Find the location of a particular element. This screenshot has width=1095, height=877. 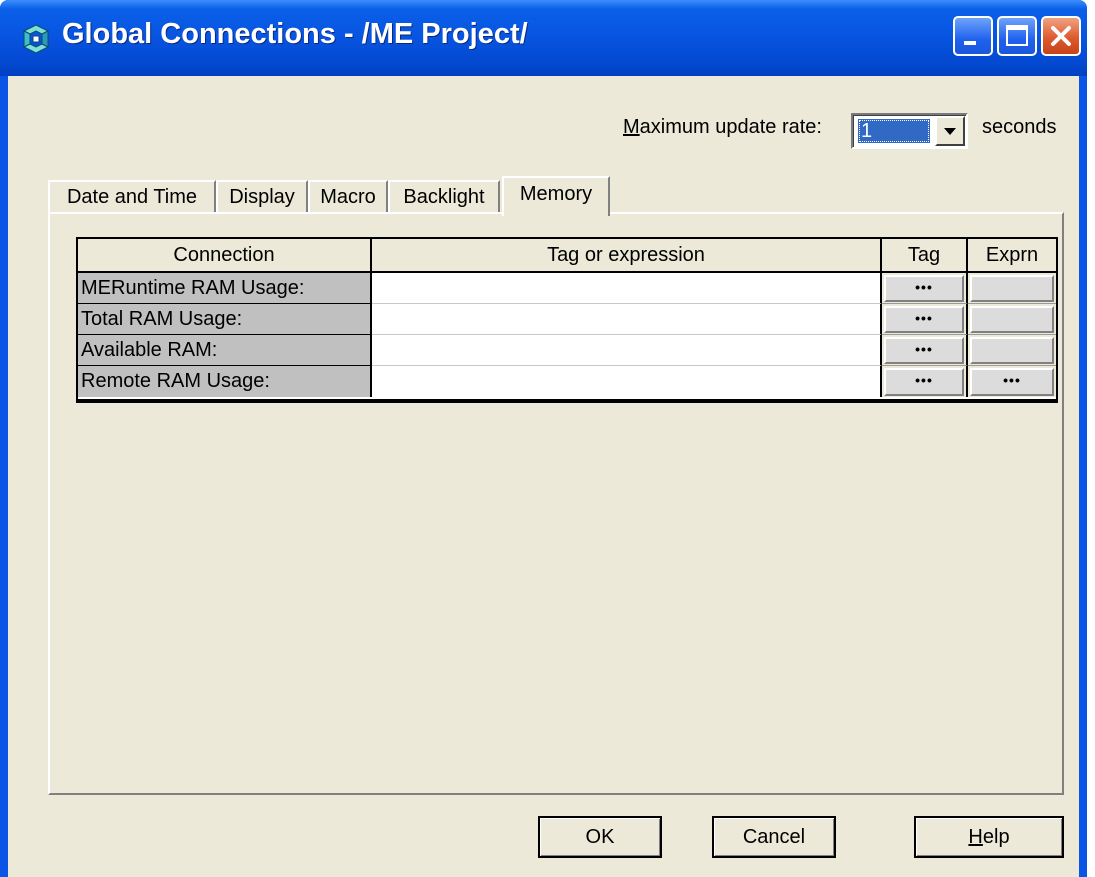

close-button is located at coordinates (1061, 36).